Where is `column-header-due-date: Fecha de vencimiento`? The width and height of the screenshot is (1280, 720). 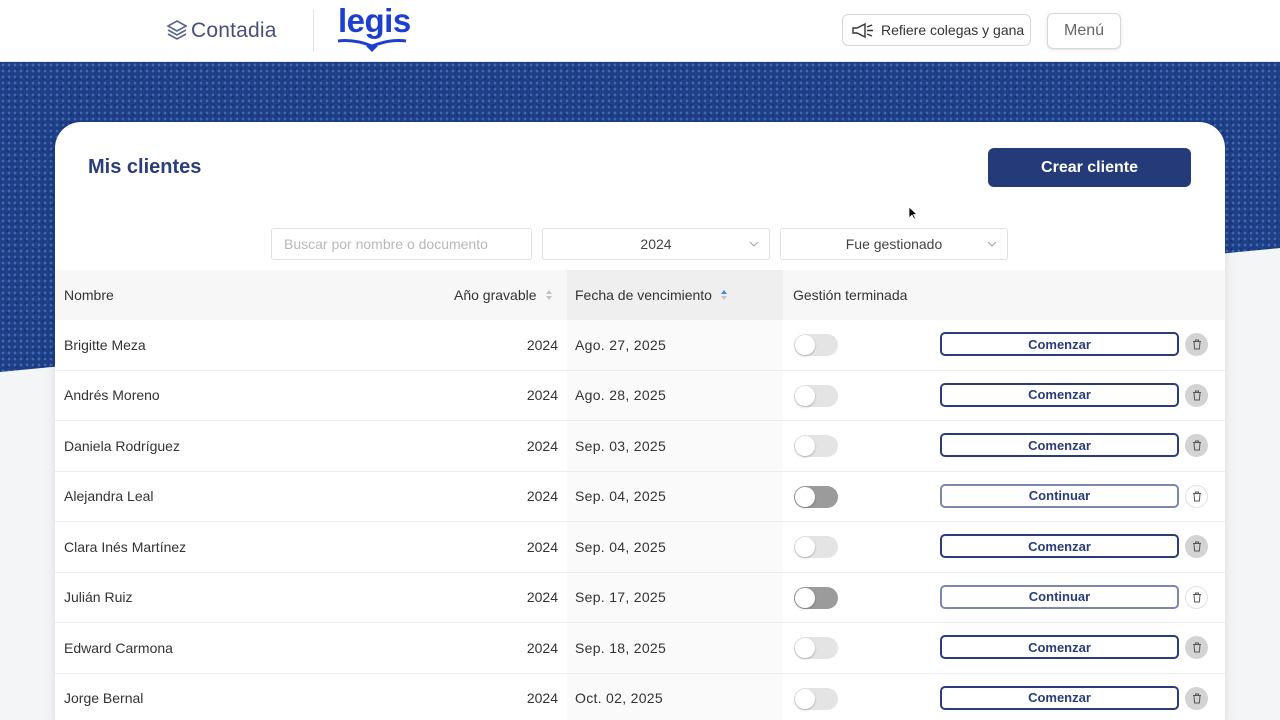 column-header-due-date: Fecha de vencimiento is located at coordinates (675, 295).